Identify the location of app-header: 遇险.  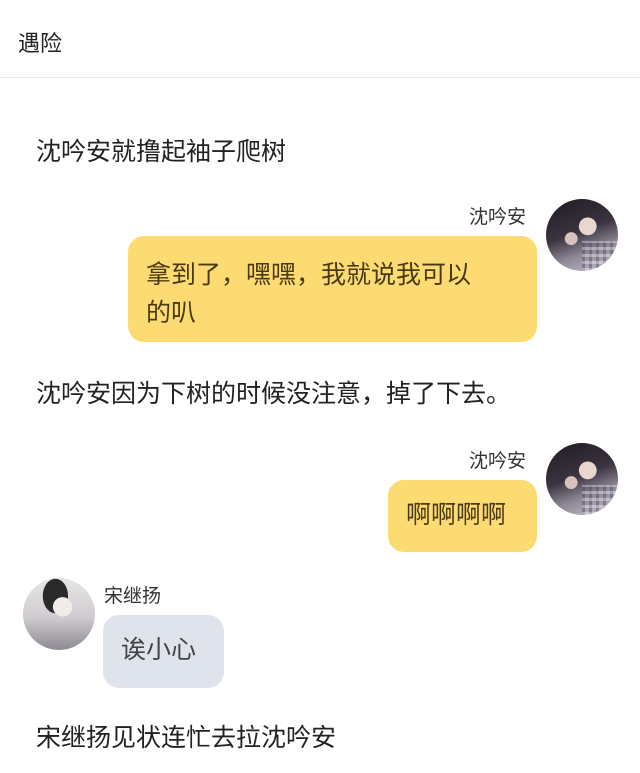
(320, 39).